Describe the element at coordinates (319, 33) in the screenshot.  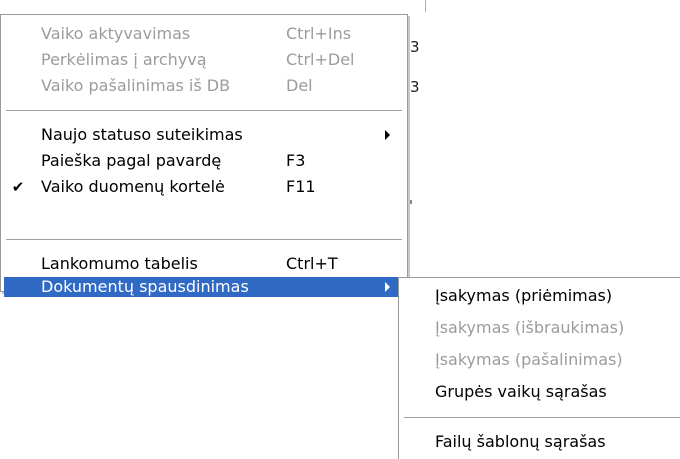
I see `menu-item-shortcut: Ctrl+Ins` at that location.